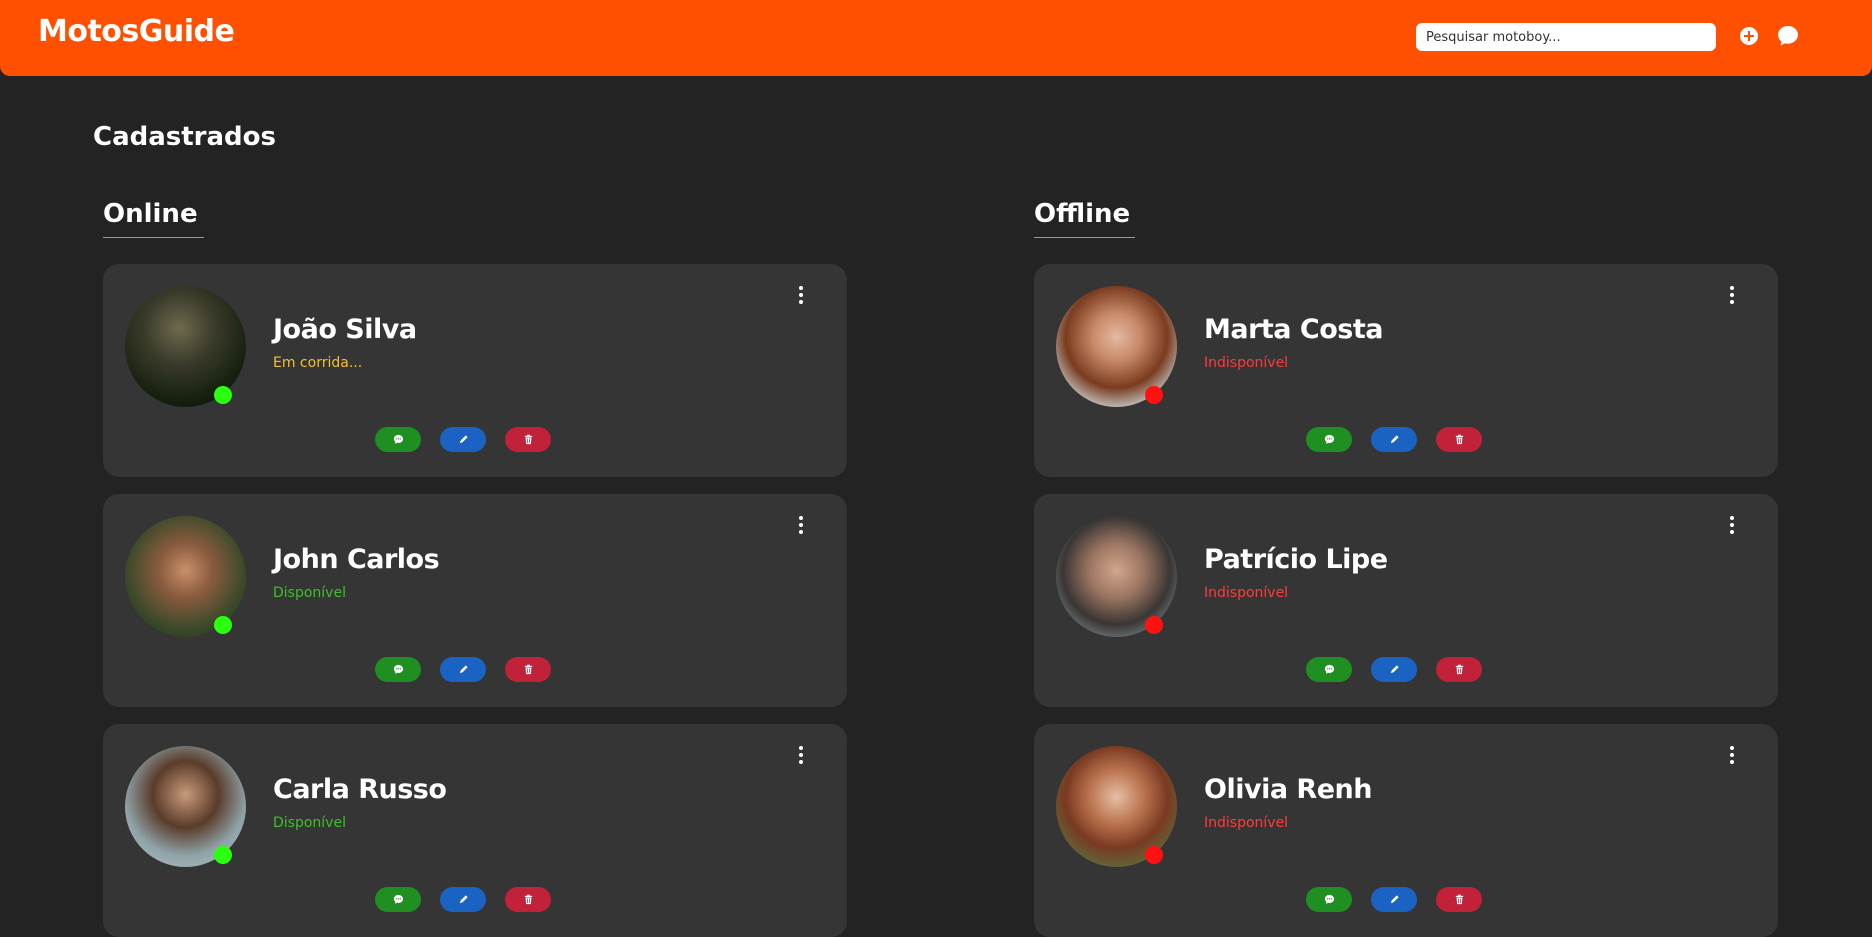  I want to click on app-logo: MotosGuide, so click(136, 31).